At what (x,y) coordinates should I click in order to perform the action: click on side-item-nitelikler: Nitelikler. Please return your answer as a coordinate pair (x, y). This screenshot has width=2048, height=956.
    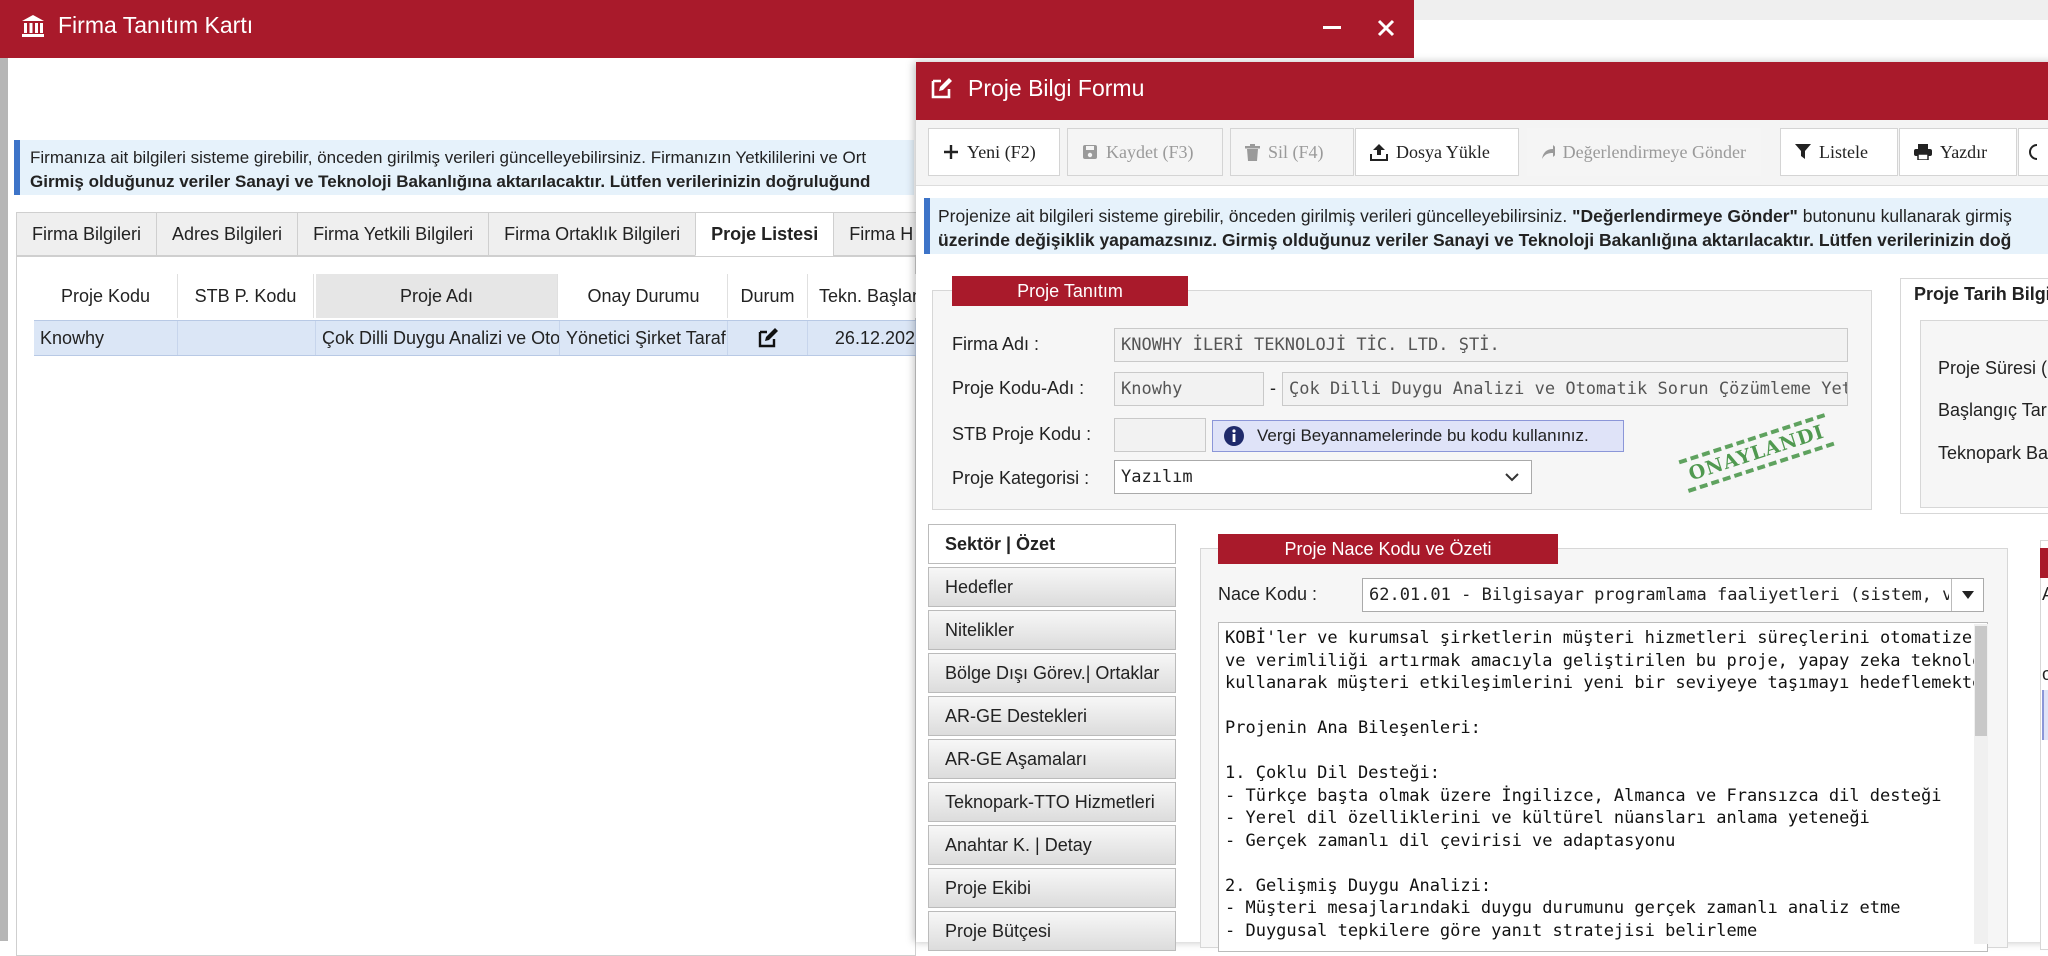
    Looking at the image, I should click on (1052, 630).